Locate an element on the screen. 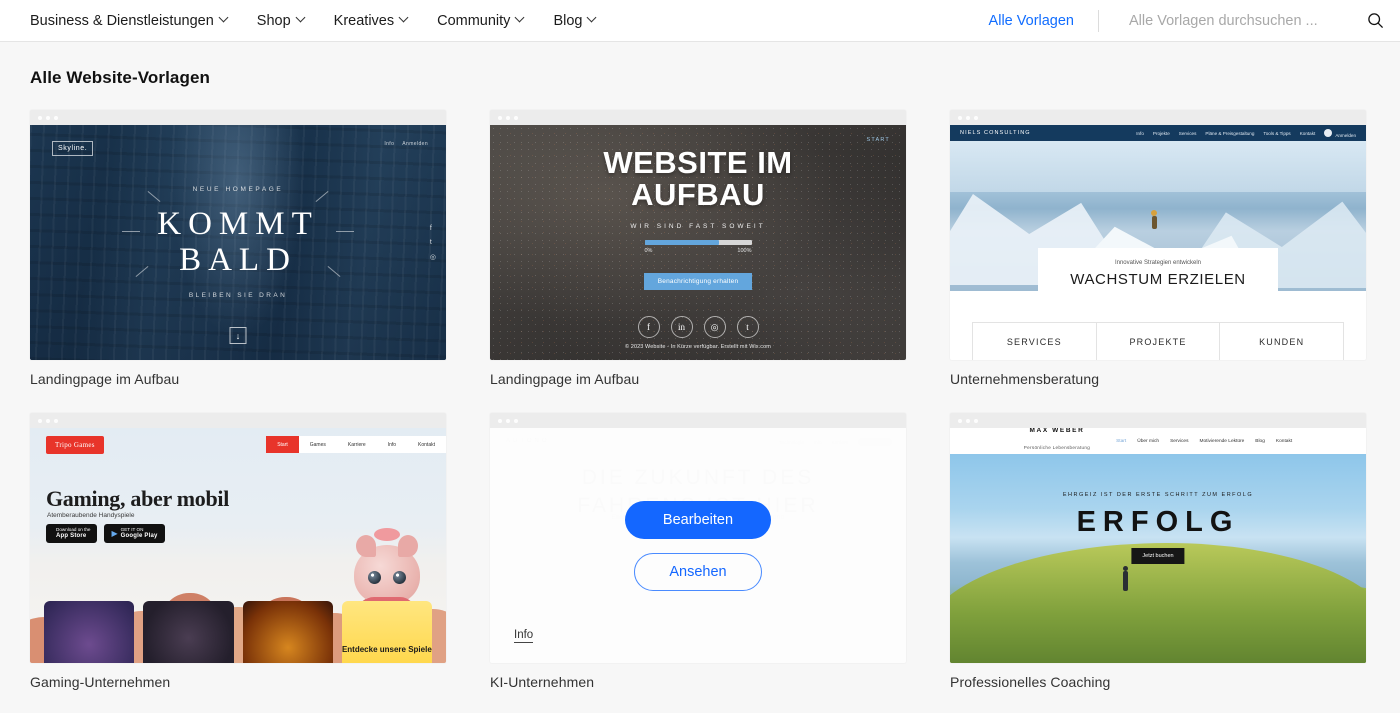 This screenshot has width=1400, height=713. nav-item-lektuere: Motivierende Lektüre is located at coordinates (1222, 441).